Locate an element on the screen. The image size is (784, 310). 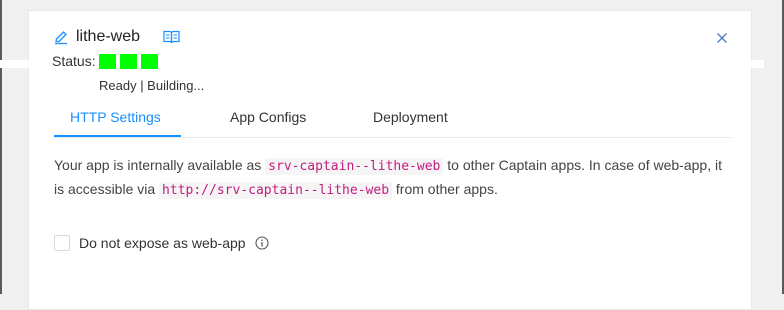
app-name: lithe-web is located at coordinates (108, 36).